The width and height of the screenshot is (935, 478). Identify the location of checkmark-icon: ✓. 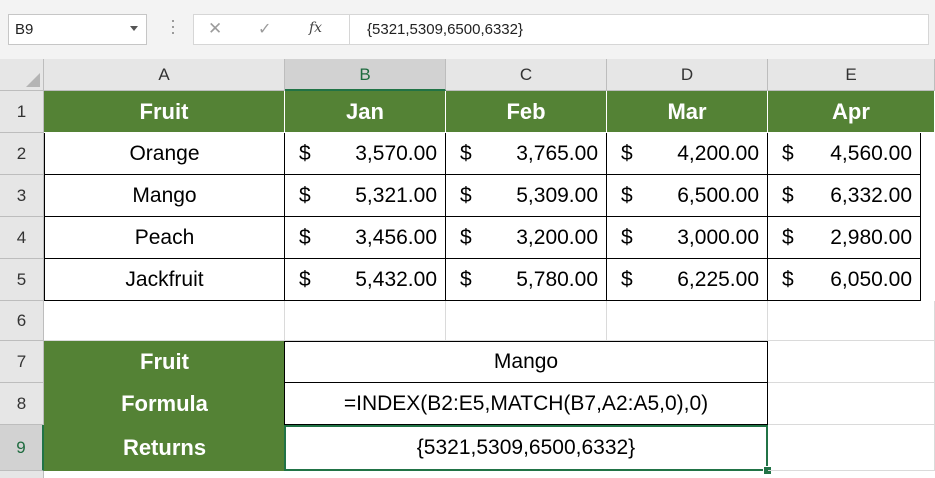
(264, 29).